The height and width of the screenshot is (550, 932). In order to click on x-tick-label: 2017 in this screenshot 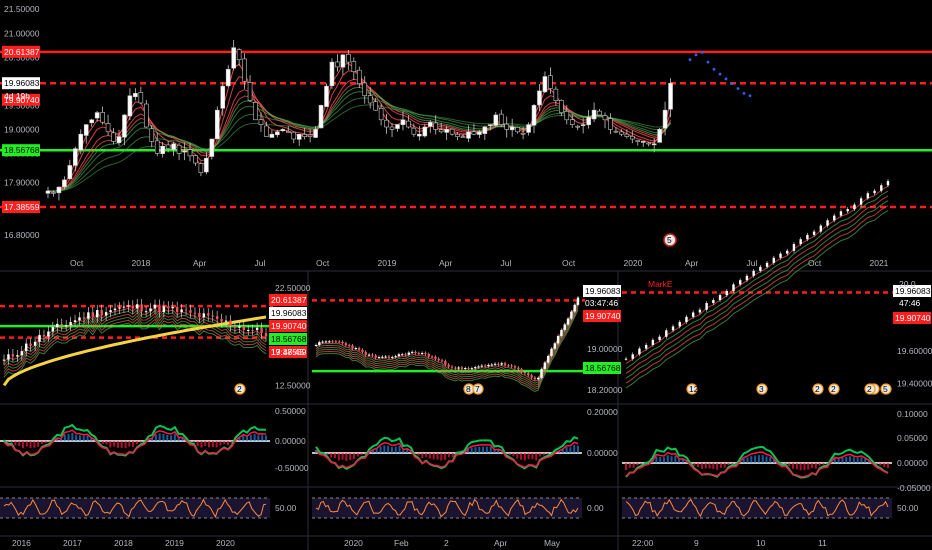, I will do `click(72, 543)`.